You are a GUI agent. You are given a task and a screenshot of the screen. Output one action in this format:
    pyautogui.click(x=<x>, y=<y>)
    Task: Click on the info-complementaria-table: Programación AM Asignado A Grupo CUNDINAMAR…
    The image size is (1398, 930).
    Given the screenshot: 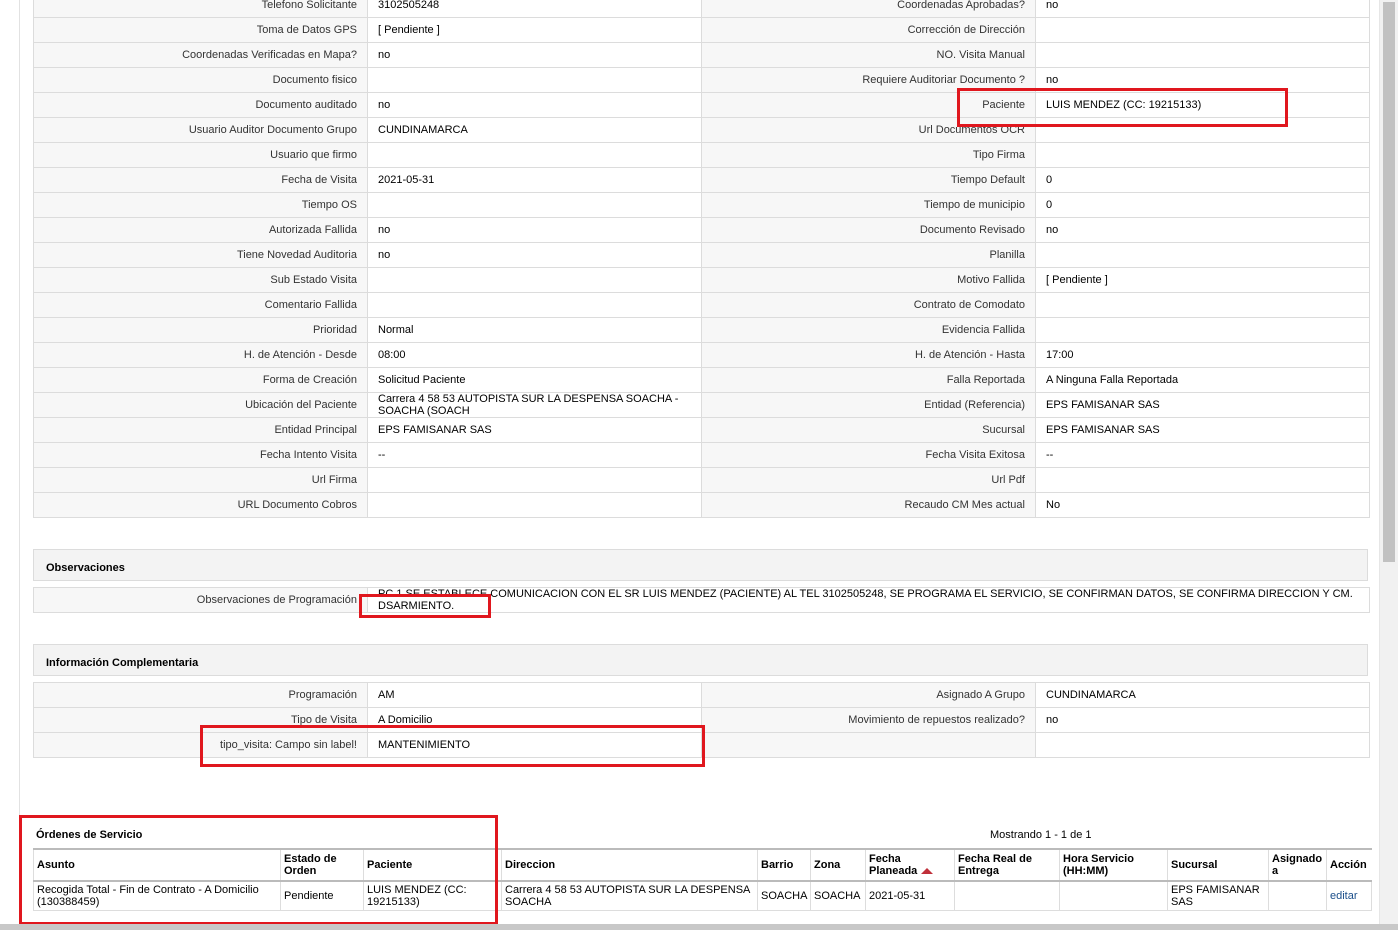 What is the action you would take?
    pyautogui.click(x=701, y=720)
    